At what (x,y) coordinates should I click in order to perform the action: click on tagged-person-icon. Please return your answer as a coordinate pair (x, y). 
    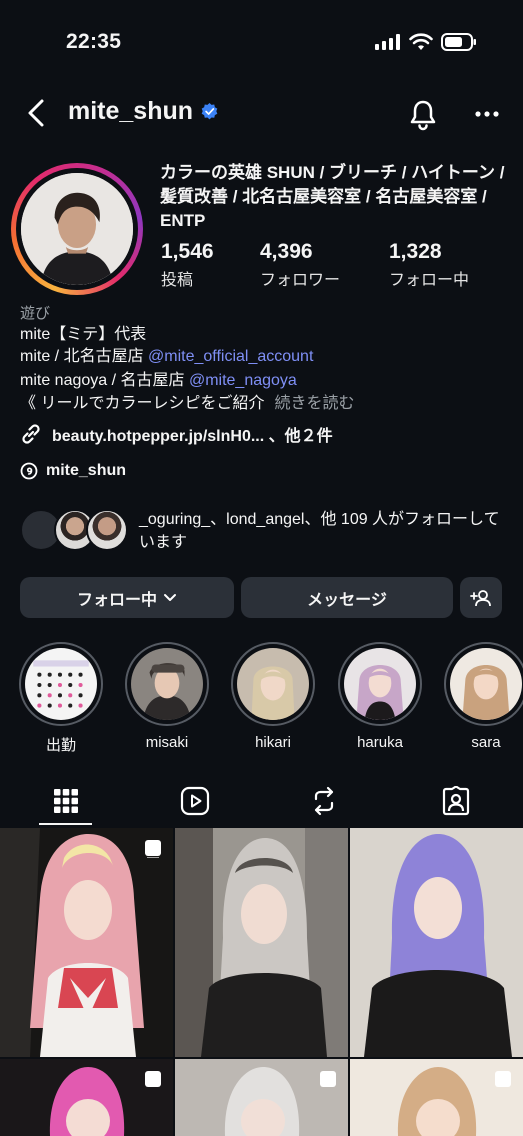
    Looking at the image, I should click on (456, 801).